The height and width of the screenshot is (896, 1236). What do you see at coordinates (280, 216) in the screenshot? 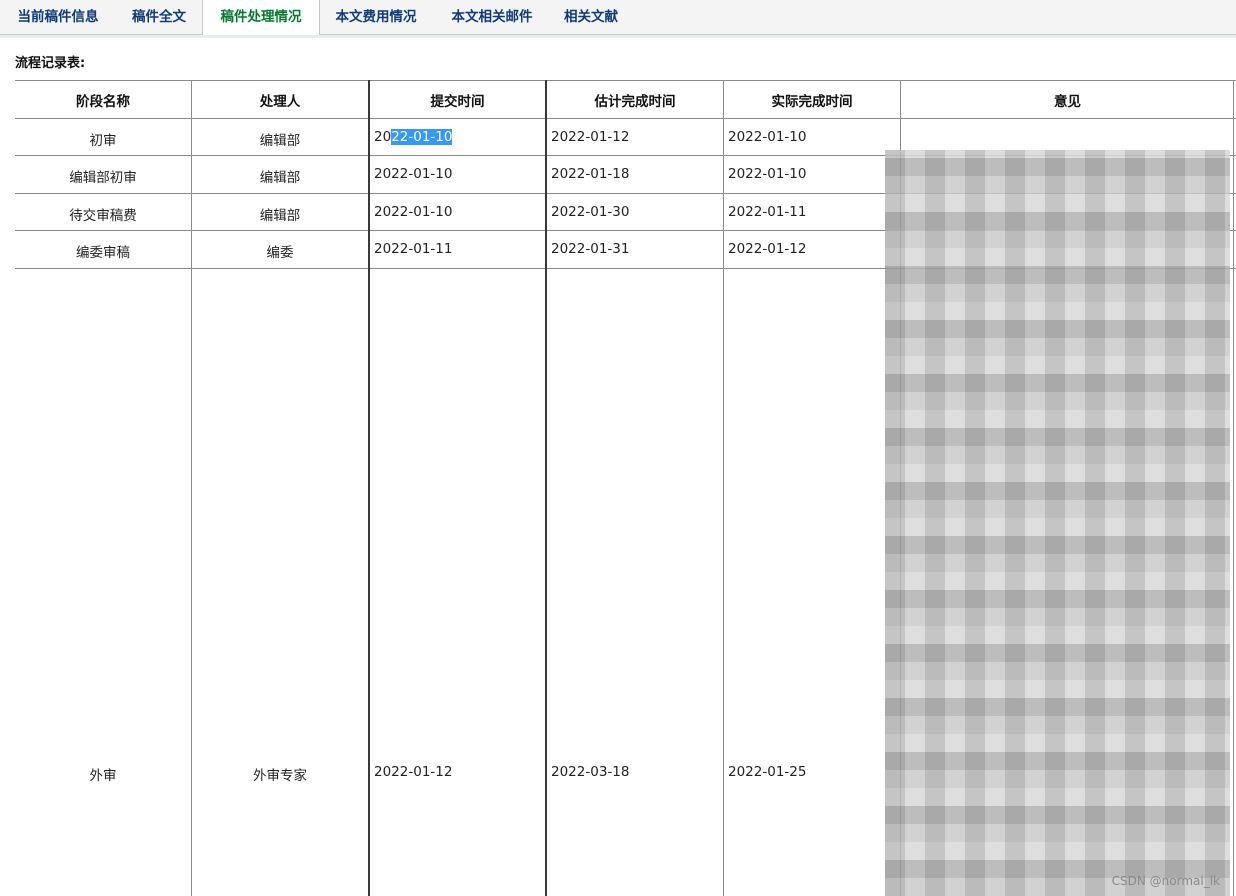
I see `row3-handler: 编辑部` at bounding box center [280, 216].